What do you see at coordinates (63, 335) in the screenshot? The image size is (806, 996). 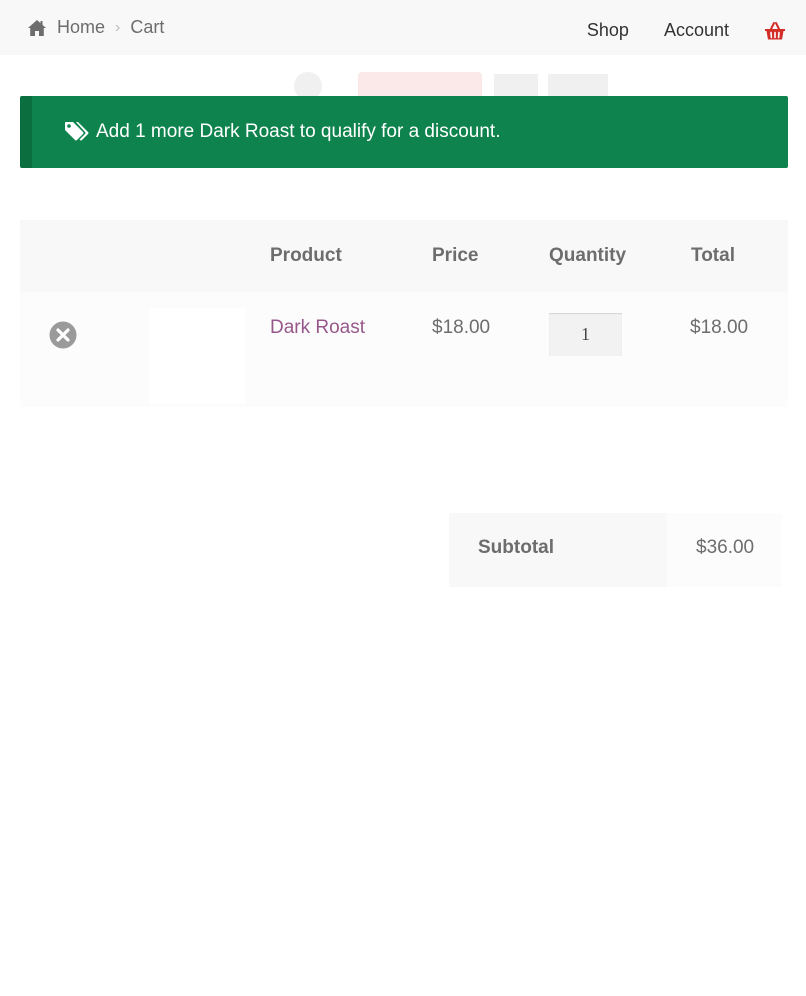 I see `remove-icon` at bounding box center [63, 335].